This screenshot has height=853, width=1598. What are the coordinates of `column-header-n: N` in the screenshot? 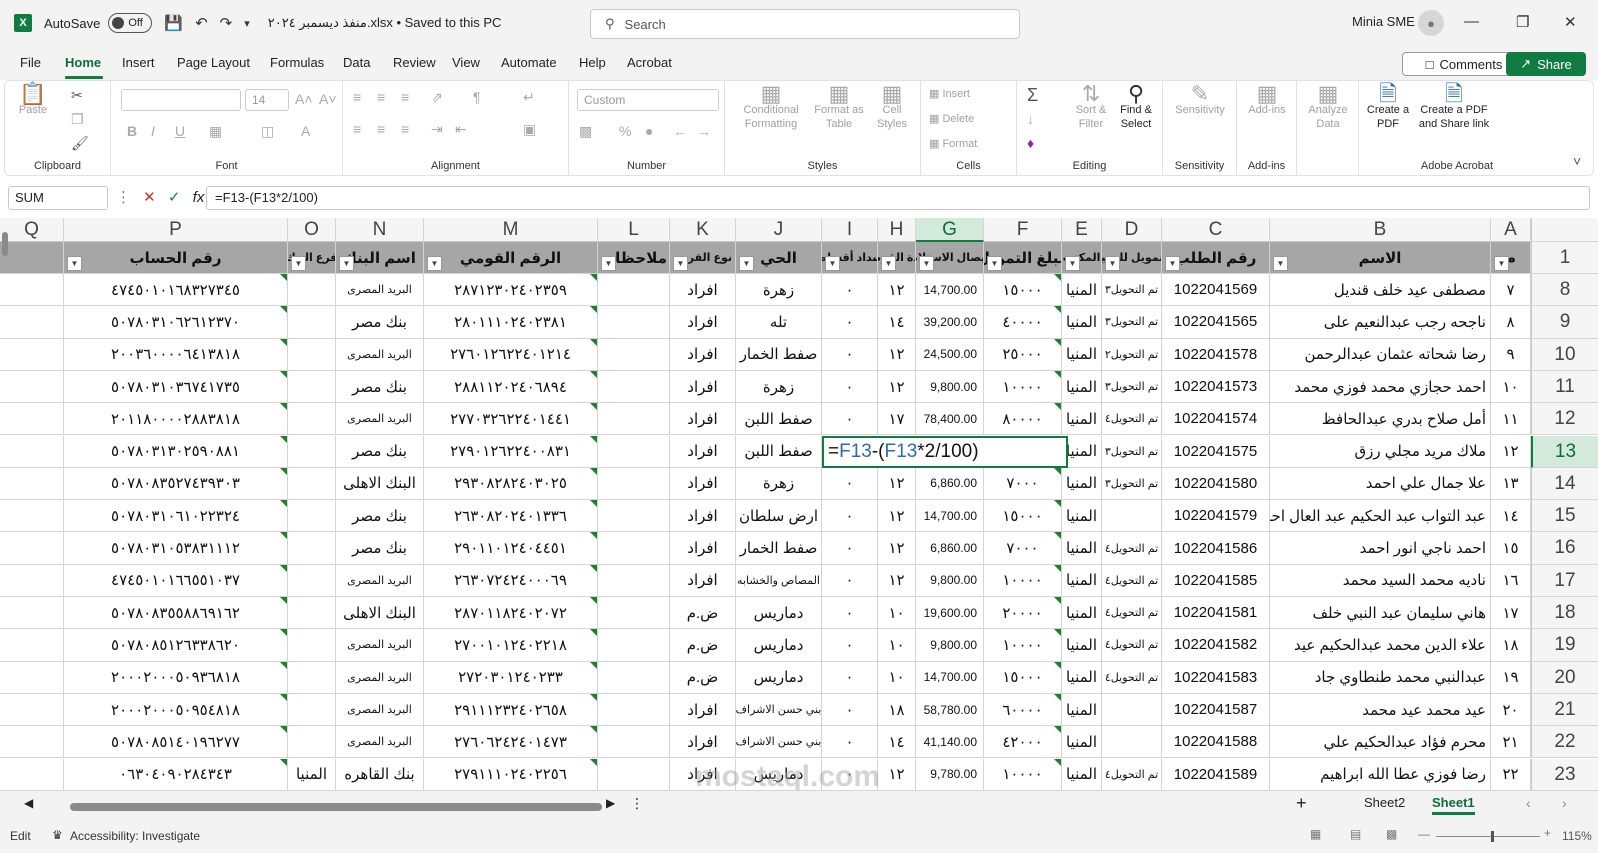 It's located at (380, 230).